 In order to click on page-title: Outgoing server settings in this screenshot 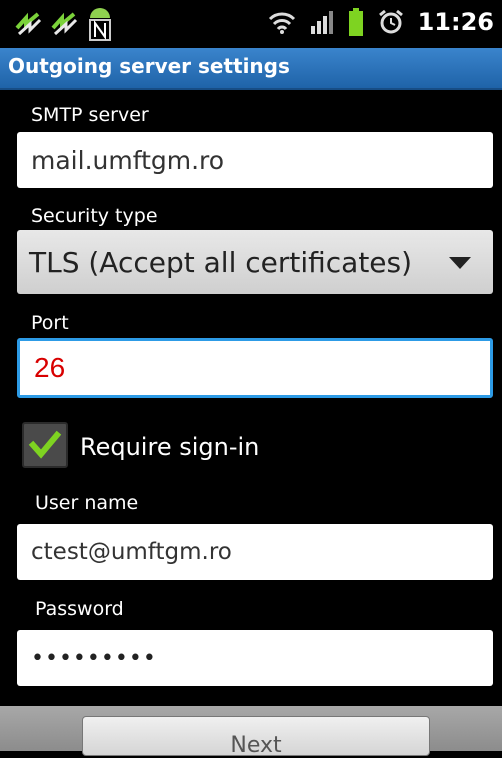, I will do `click(149, 66)`.